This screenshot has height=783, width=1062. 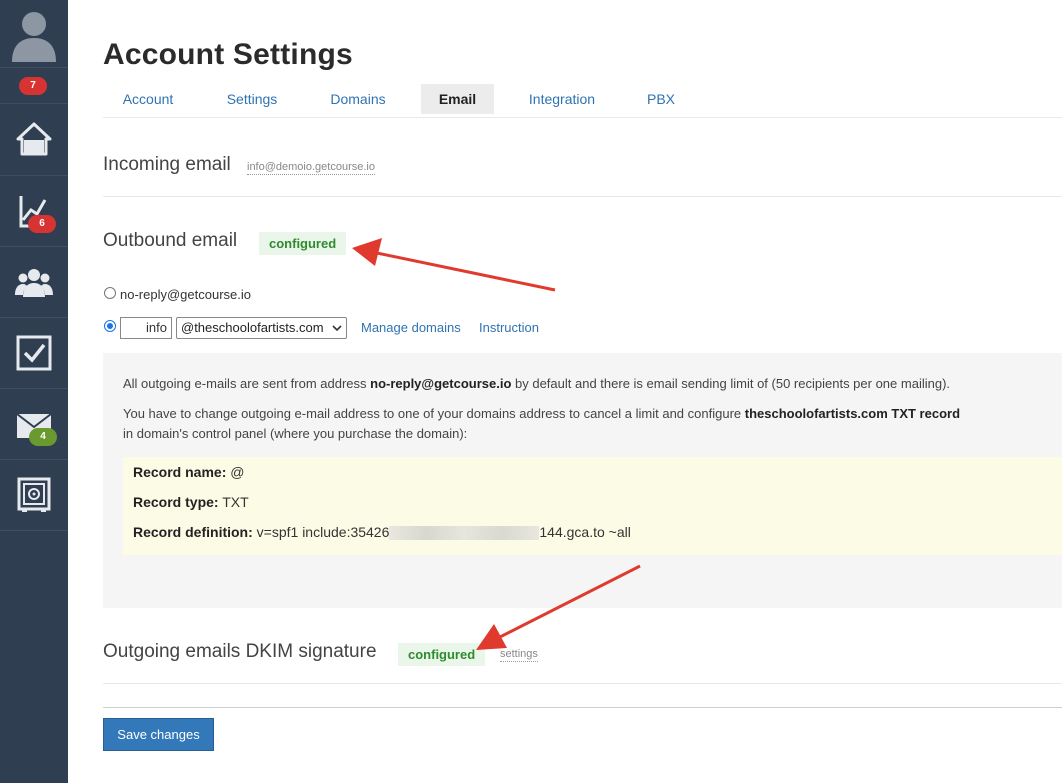 I want to click on page-title: Account Settings, so click(x=228, y=54).